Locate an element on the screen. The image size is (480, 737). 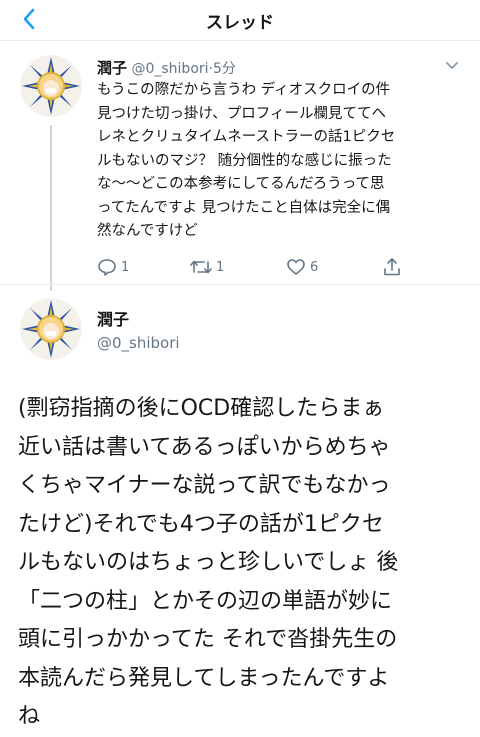
retweet-count: 1 is located at coordinates (220, 267).